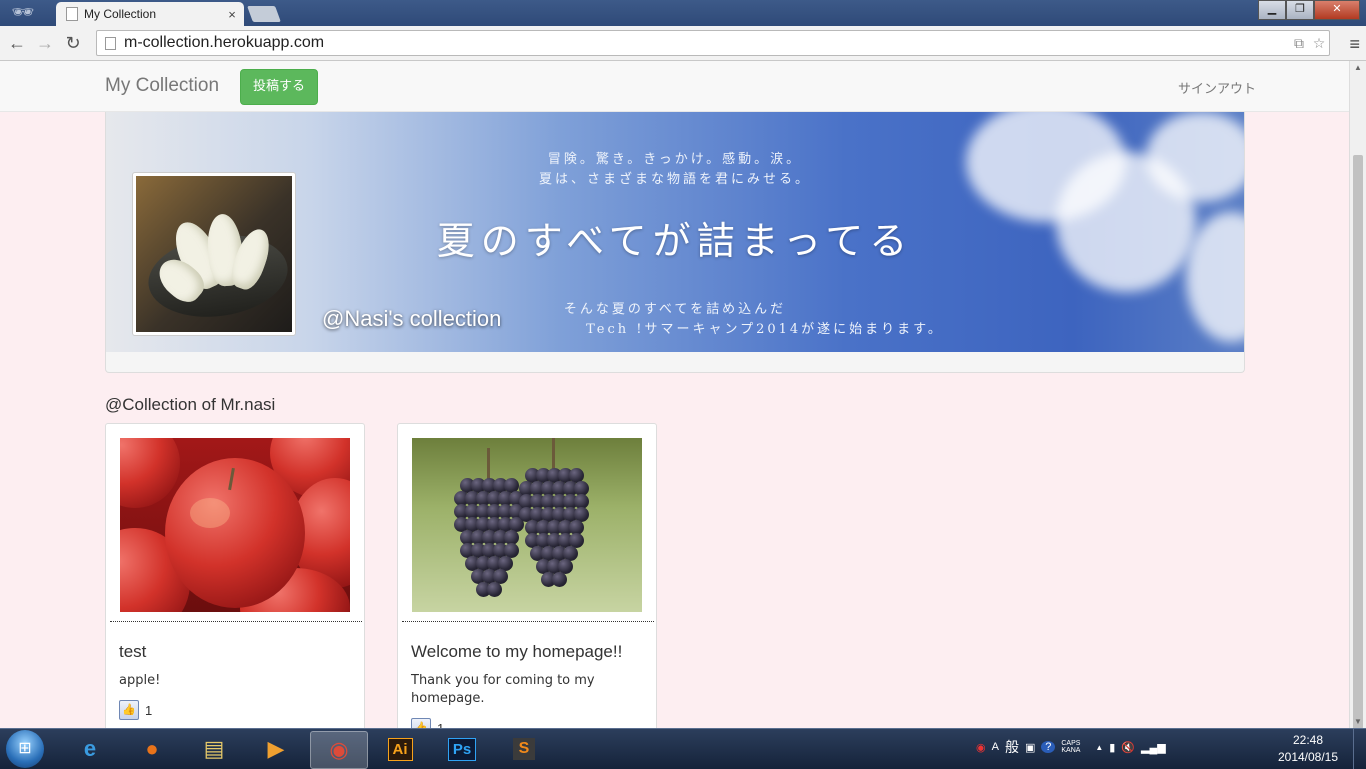 The width and height of the screenshot is (1366, 769). Describe the element at coordinates (235, 525) in the screenshot. I see `apples-photo` at that location.